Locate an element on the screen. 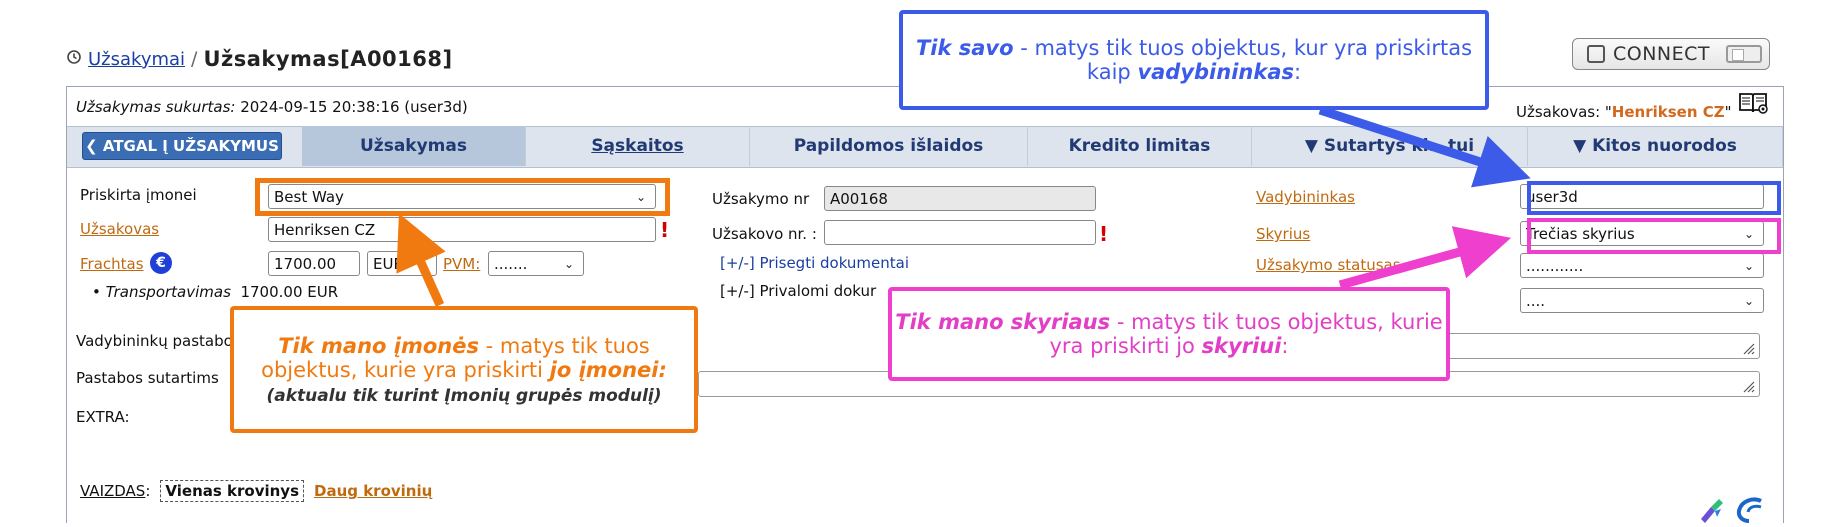  callout-orange-bold: Tik mano įmonės is located at coordinates (378, 345).